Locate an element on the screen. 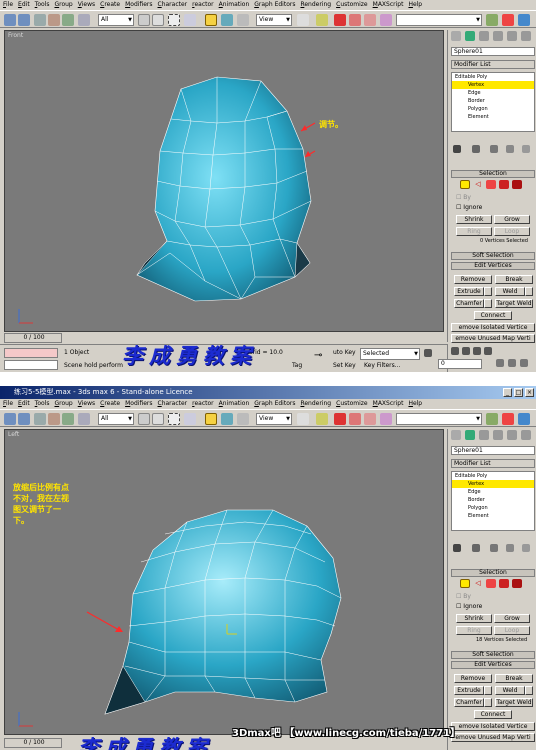  menu-group: Group is located at coordinates (63, 404).